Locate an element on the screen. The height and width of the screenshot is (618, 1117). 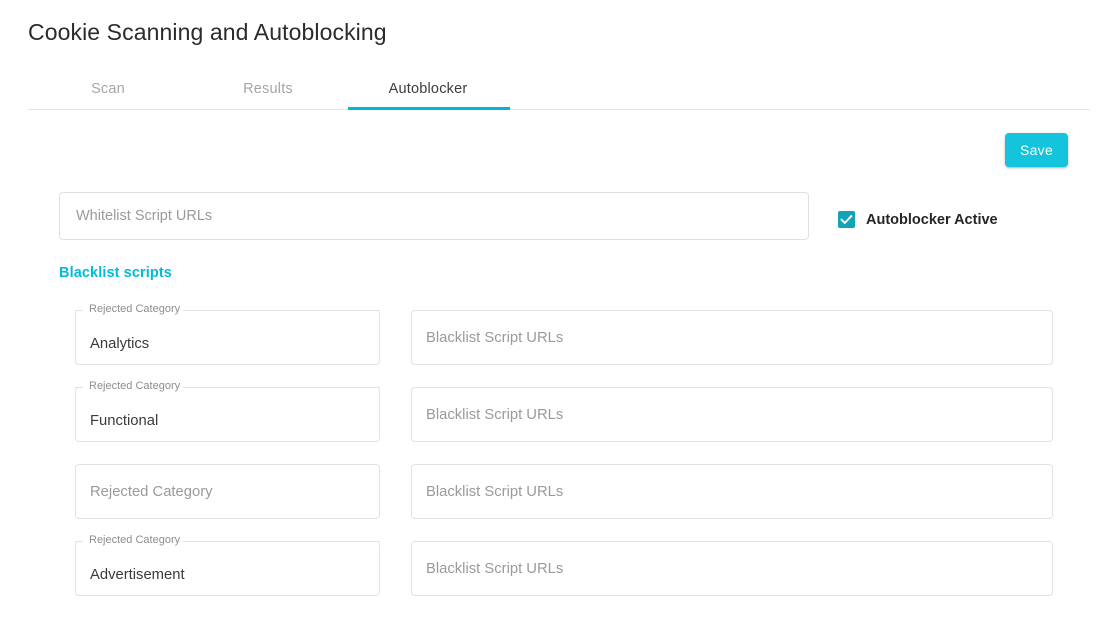
blacklist-row is located at coordinates (558, 502).